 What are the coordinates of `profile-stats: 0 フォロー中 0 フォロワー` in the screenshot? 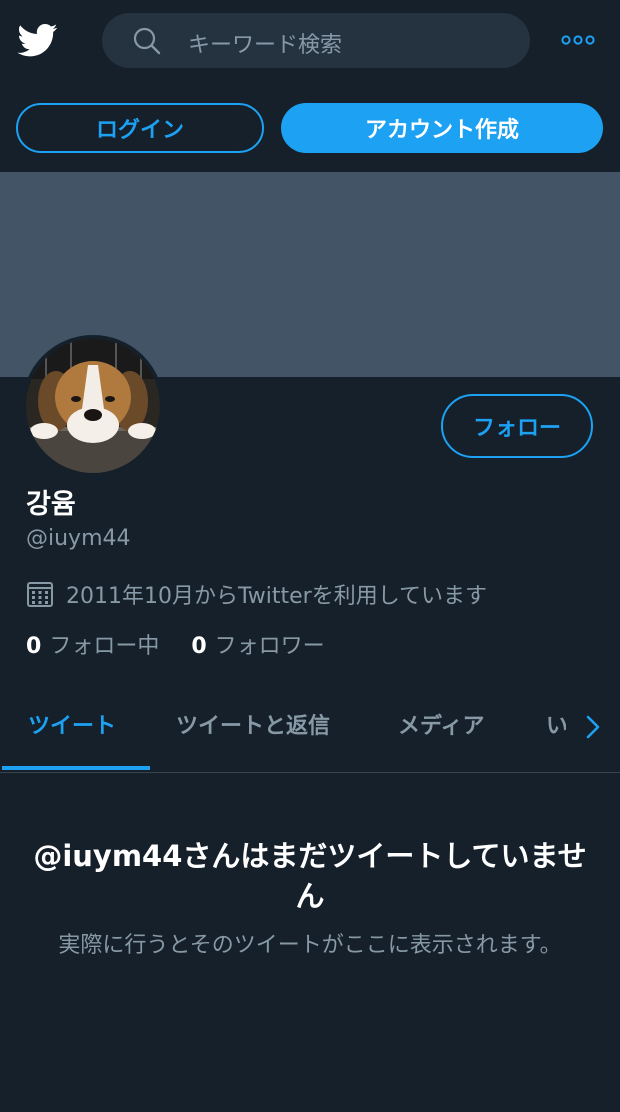 It's located at (191, 644).